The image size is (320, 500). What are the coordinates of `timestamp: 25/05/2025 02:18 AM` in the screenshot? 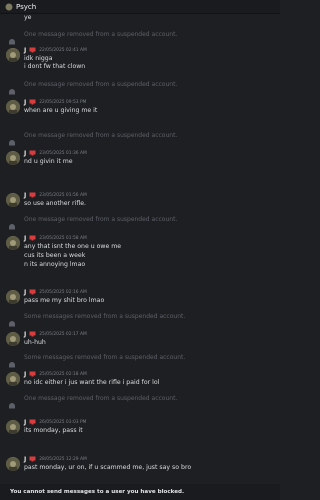 It's located at (63, 374).